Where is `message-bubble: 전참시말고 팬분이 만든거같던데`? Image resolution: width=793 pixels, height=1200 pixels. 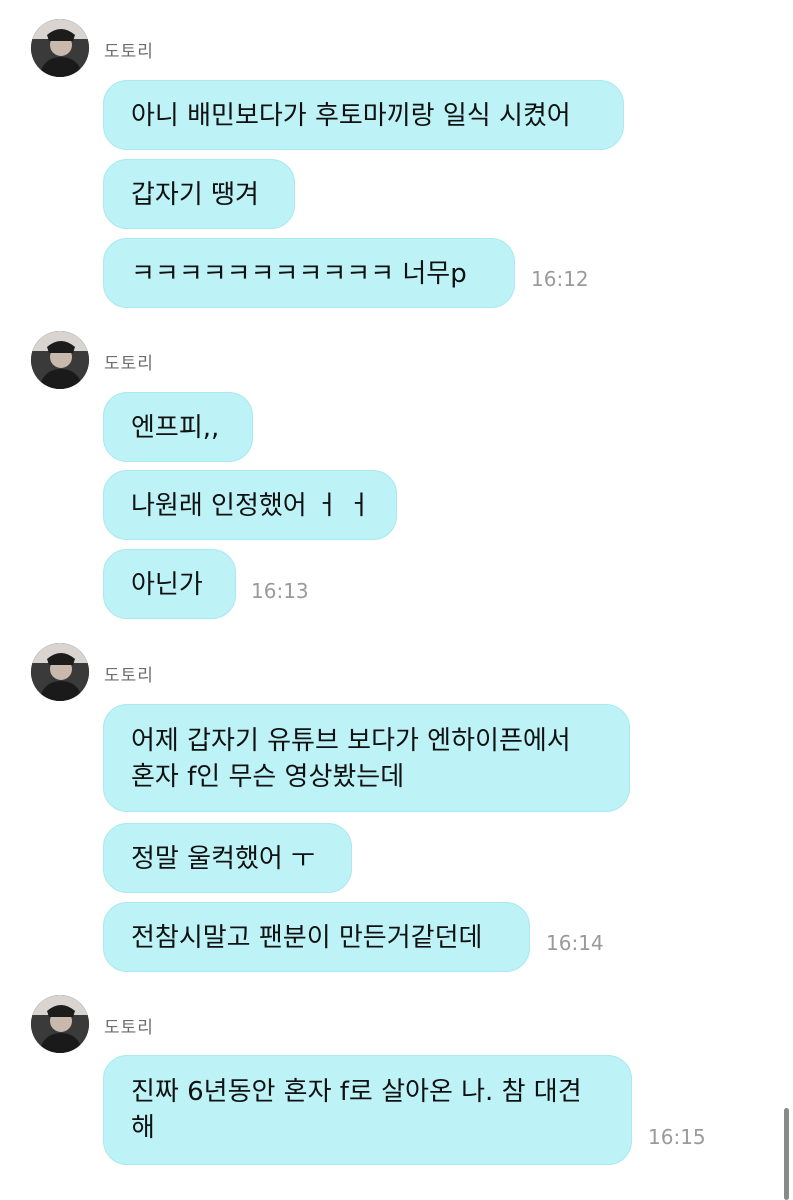
message-bubble: 전참시말고 팬분이 만든거같던데 is located at coordinates (316, 937).